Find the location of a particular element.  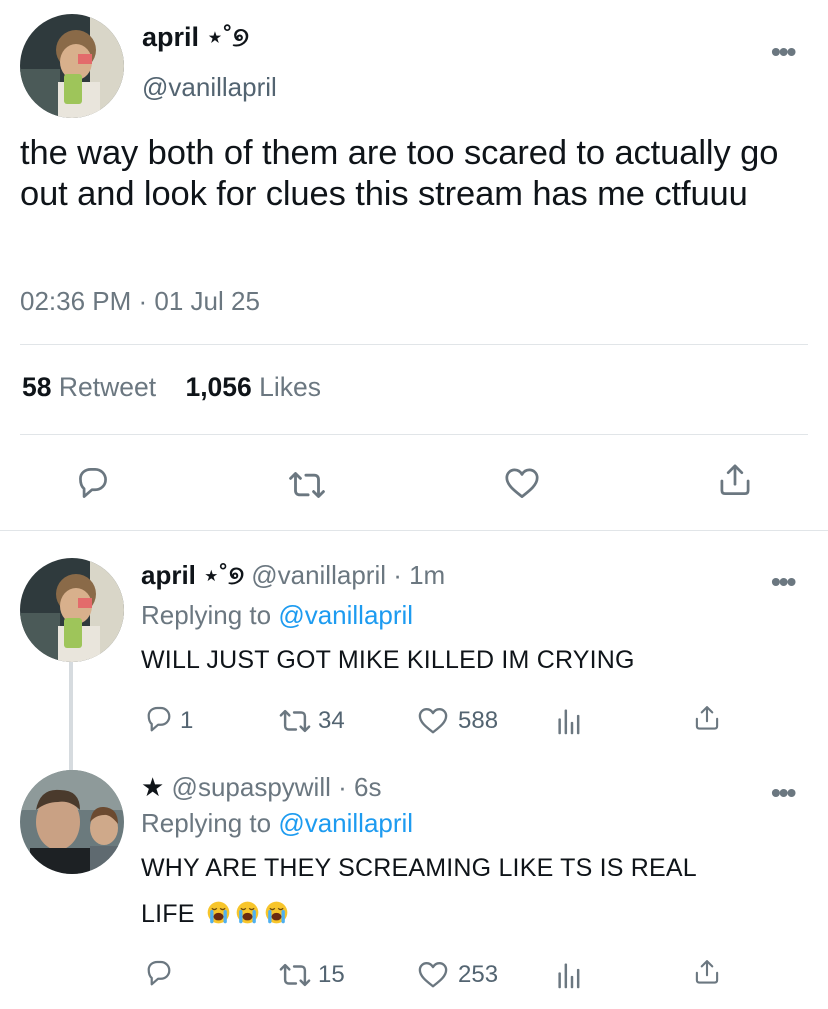

crying-emoji-group is located at coordinates (245, 914).